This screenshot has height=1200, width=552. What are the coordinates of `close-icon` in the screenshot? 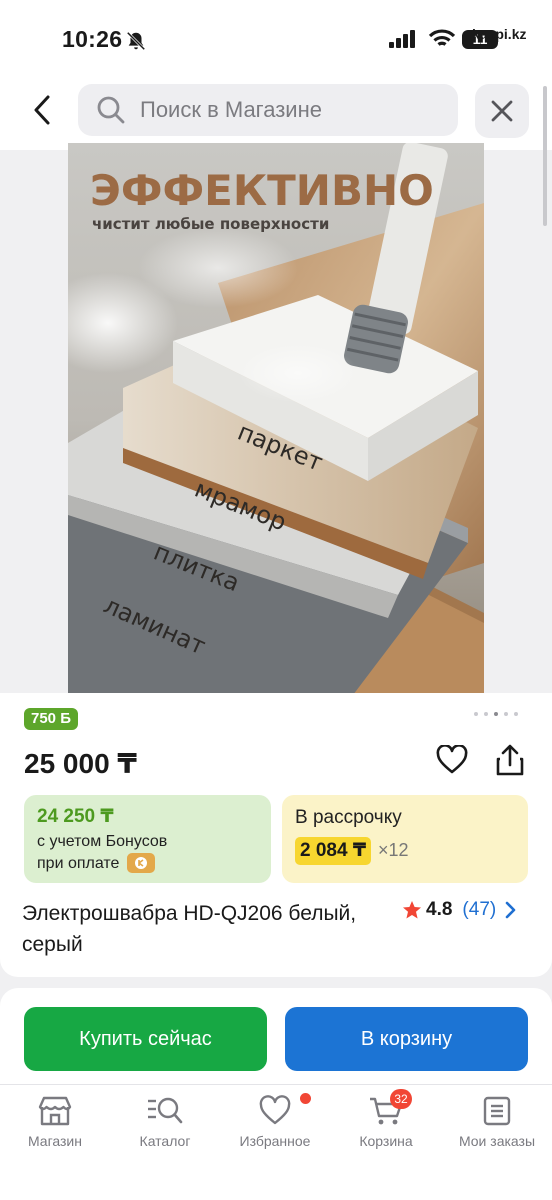 It's located at (502, 111).